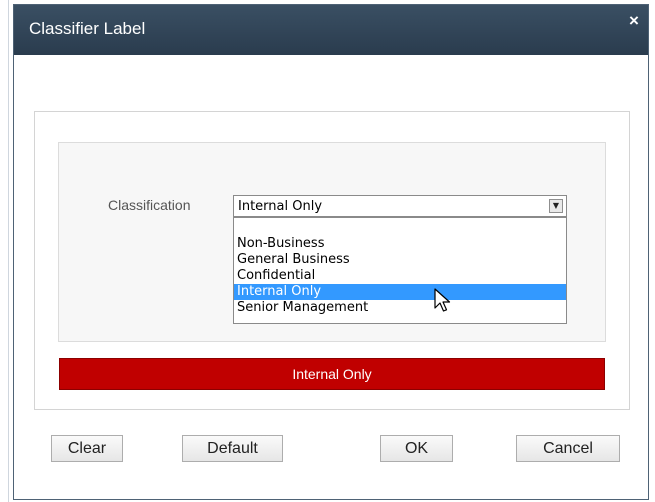 The width and height of the screenshot is (655, 502). I want to click on option-internal-only: Internal Only, so click(400, 292).